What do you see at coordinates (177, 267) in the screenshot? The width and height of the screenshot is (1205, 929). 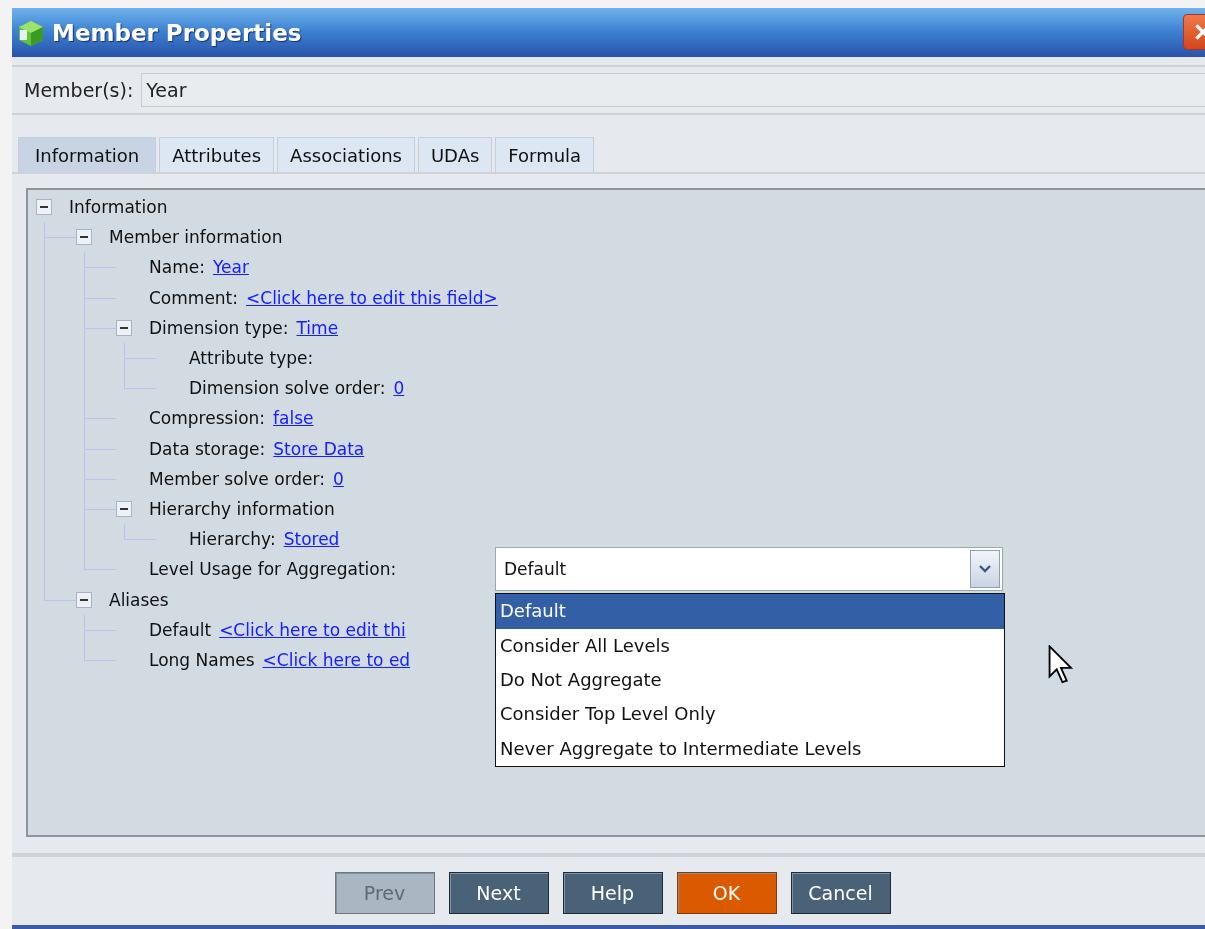 I see `tree-label: Name:` at bounding box center [177, 267].